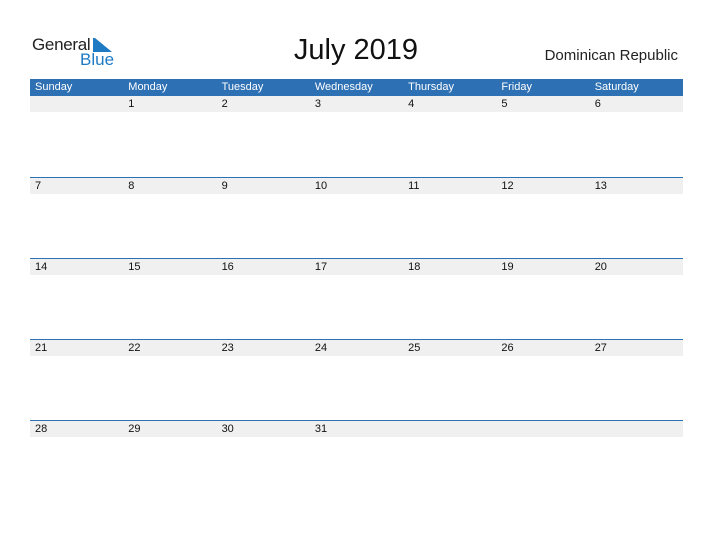 The width and height of the screenshot is (712, 550). What do you see at coordinates (131, 104) in the screenshot?
I see `day-cell: 1` at bounding box center [131, 104].